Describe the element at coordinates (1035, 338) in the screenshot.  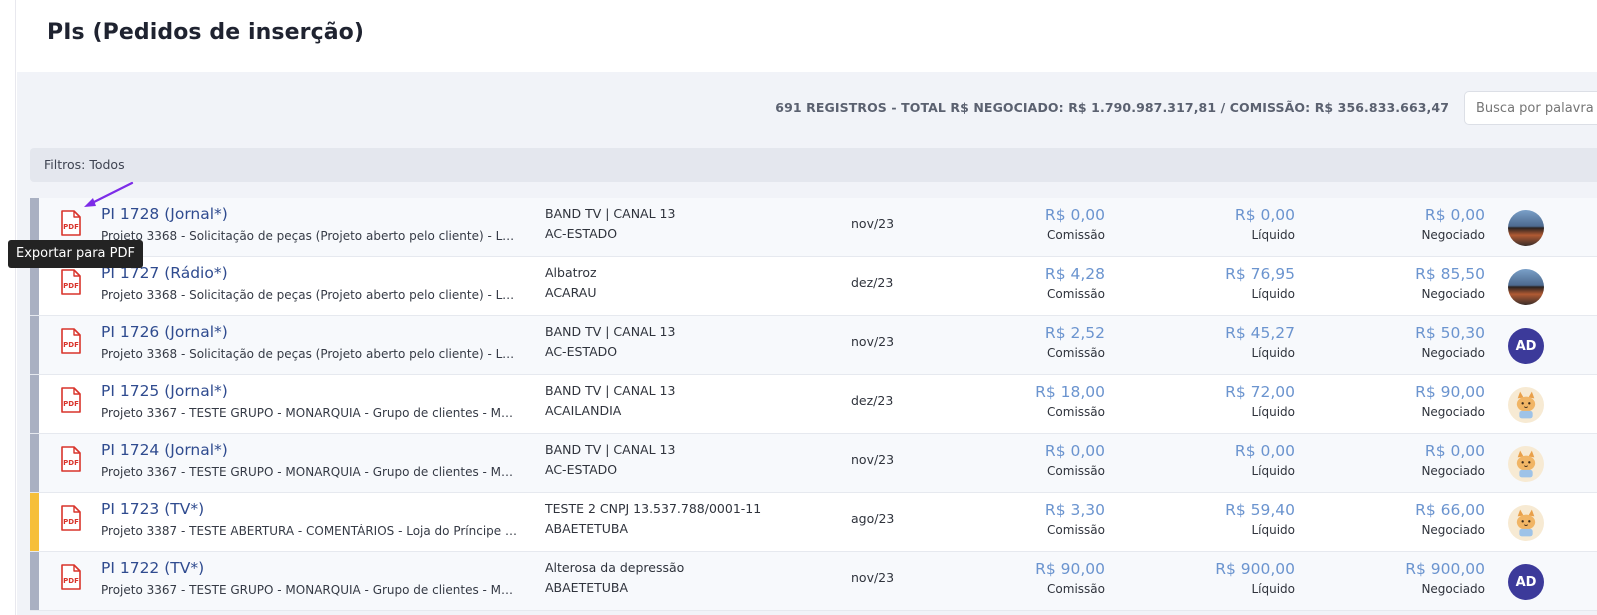
I see `commission-cell: R$ 2,52 Comissão` at that location.